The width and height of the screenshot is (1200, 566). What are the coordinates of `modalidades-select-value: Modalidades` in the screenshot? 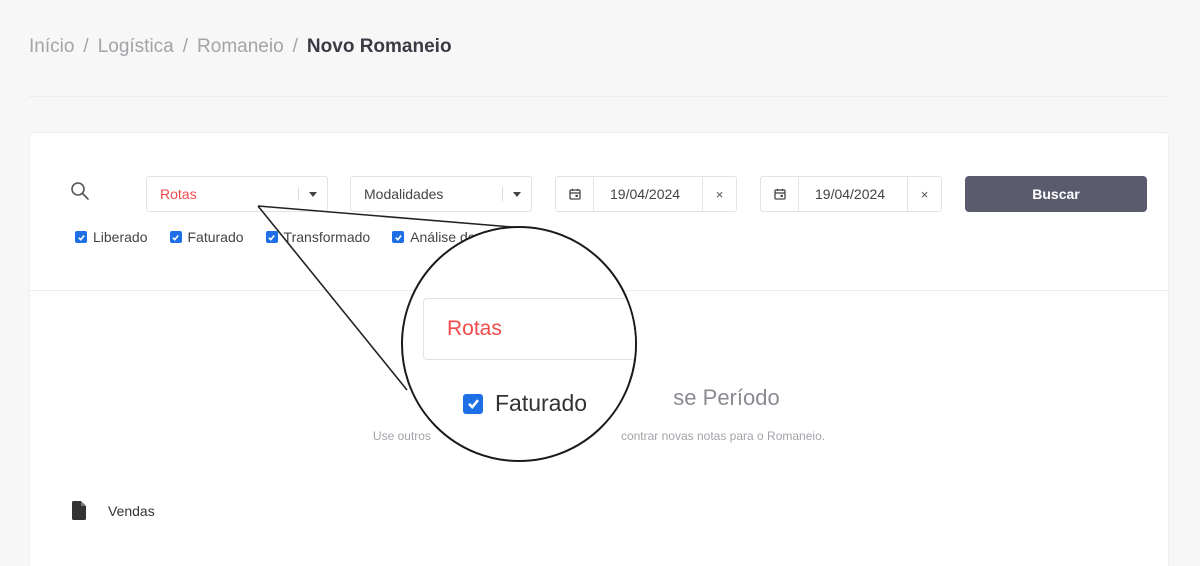 It's located at (404, 194).